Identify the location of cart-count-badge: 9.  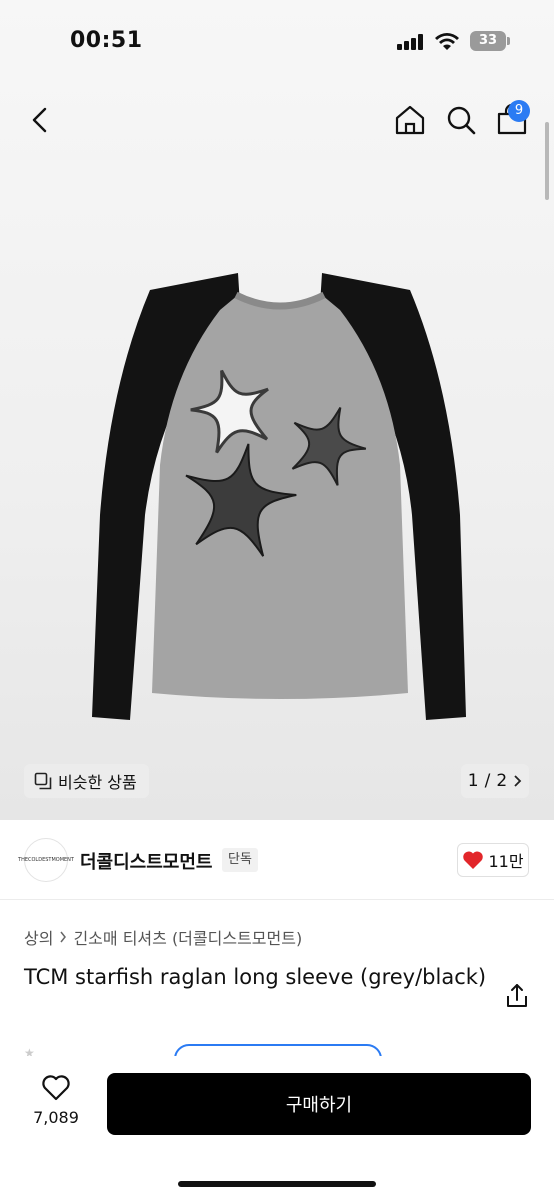
(519, 111).